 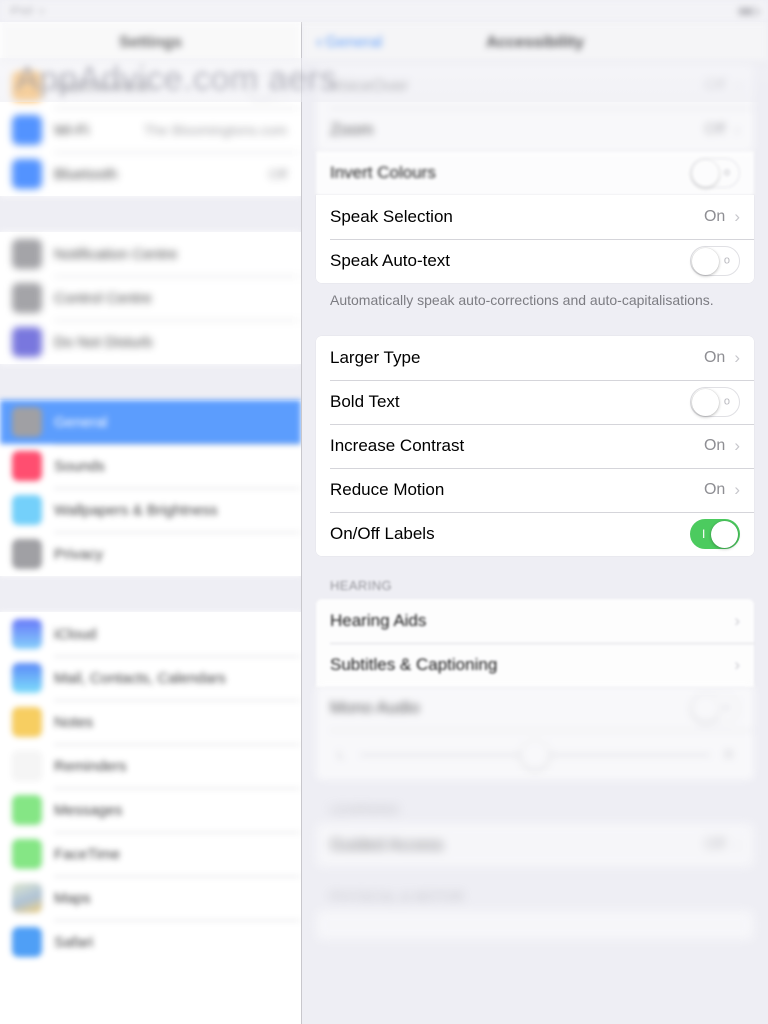 What do you see at coordinates (383, 172) in the screenshot?
I see `row-label: Invert Colours` at bounding box center [383, 172].